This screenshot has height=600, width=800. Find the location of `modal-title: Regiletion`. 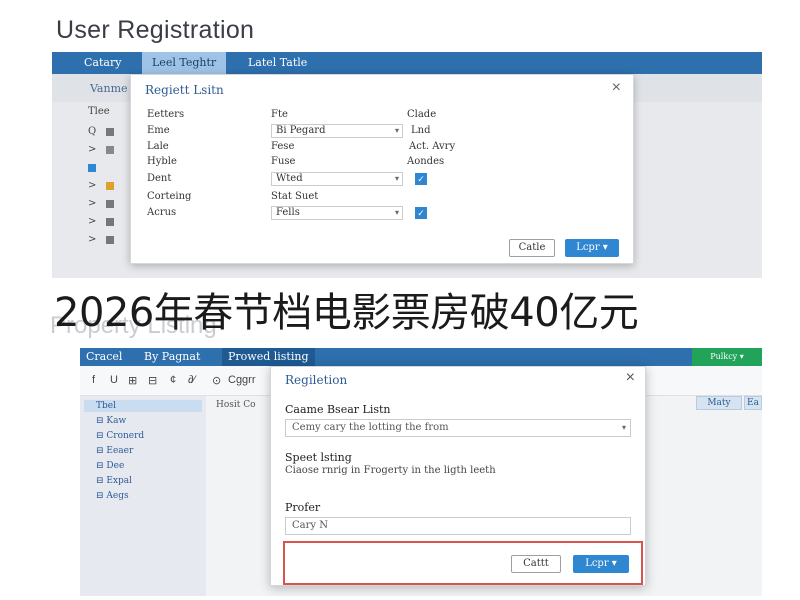

modal-title: Regiletion is located at coordinates (316, 380).